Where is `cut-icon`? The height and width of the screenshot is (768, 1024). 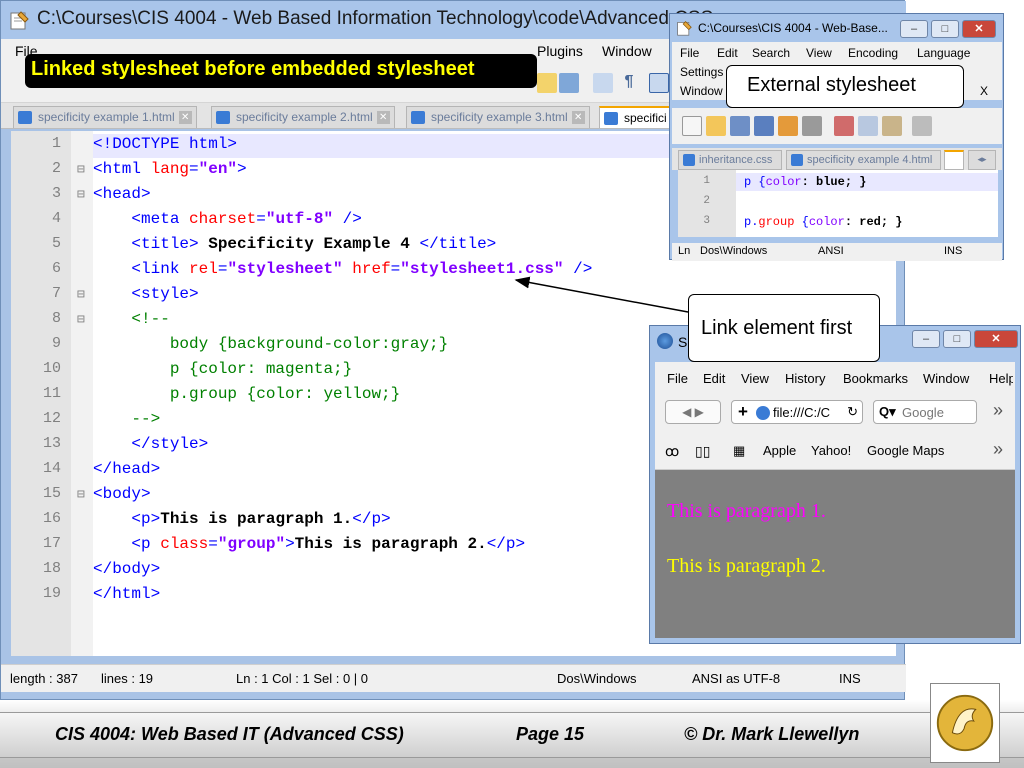 cut-icon is located at coordinates (844, 126).